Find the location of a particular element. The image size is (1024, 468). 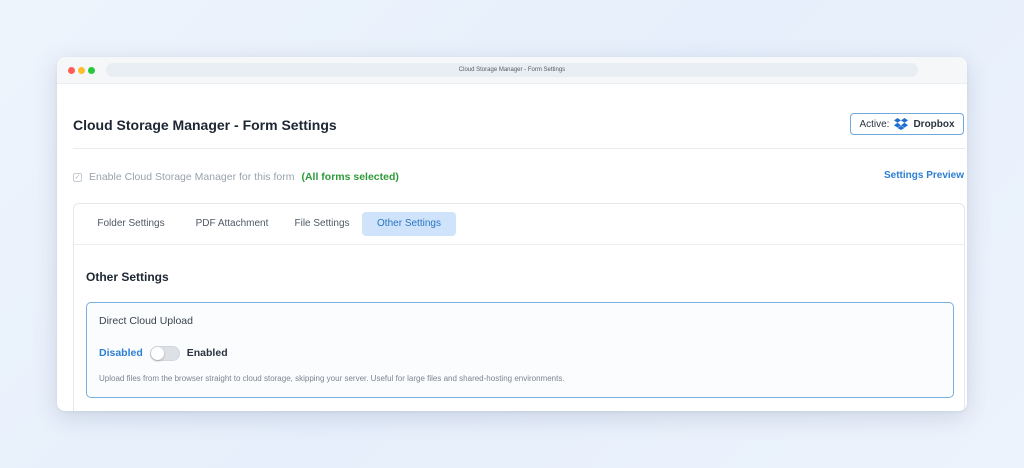

active-service-name: Dropbox is located at coordinates (934, 124).